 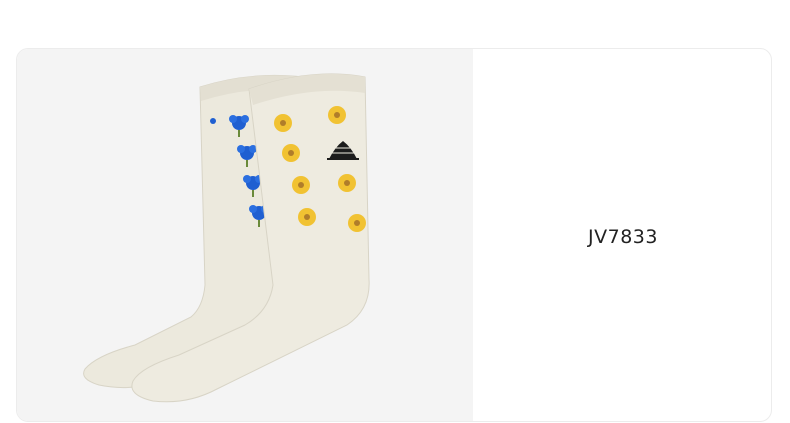 I want to click on product-code: JV7833, so click(x=623, y=237).